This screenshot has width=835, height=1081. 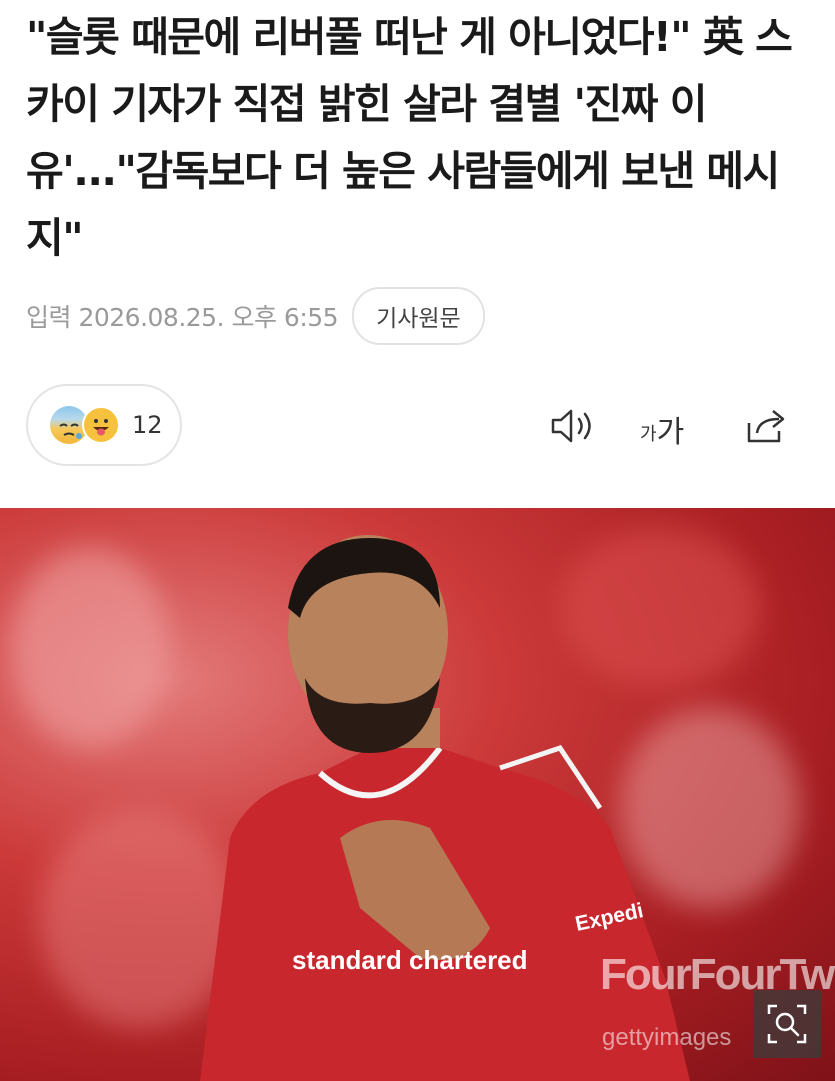 I want to click on jersey-sponsor-text: standard chartered, so click(x=410, y=960).